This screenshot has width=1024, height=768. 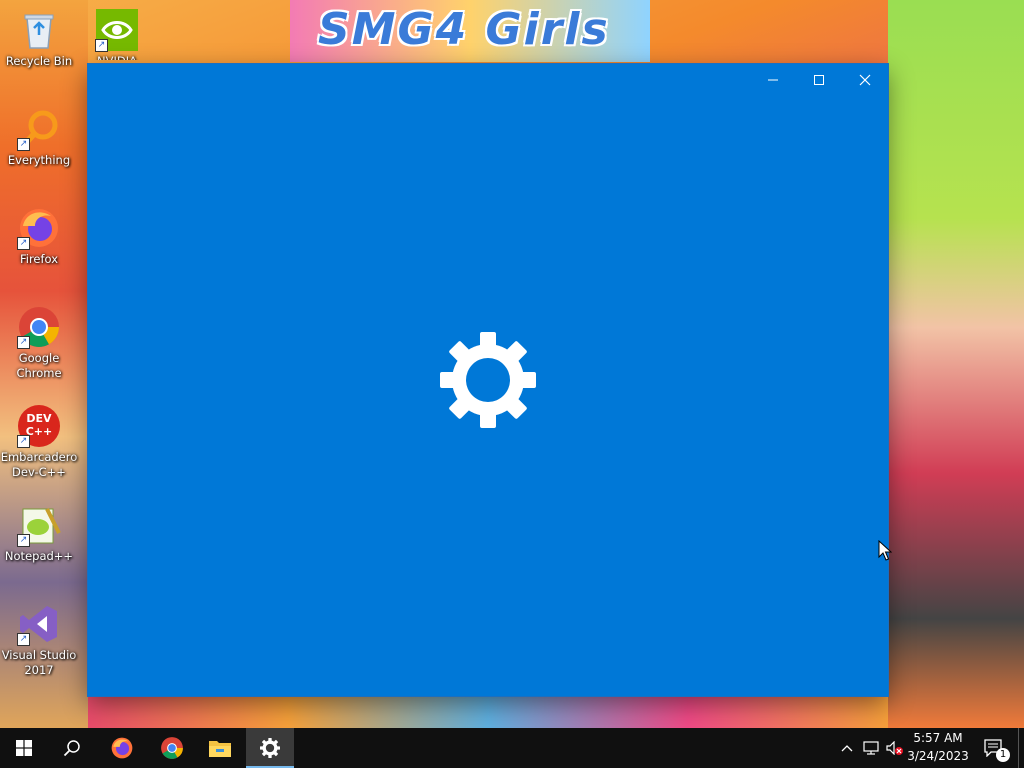 I want to click on desktop-icon-label: Embarcadero Dev-C++, so click(x=39, y=464).